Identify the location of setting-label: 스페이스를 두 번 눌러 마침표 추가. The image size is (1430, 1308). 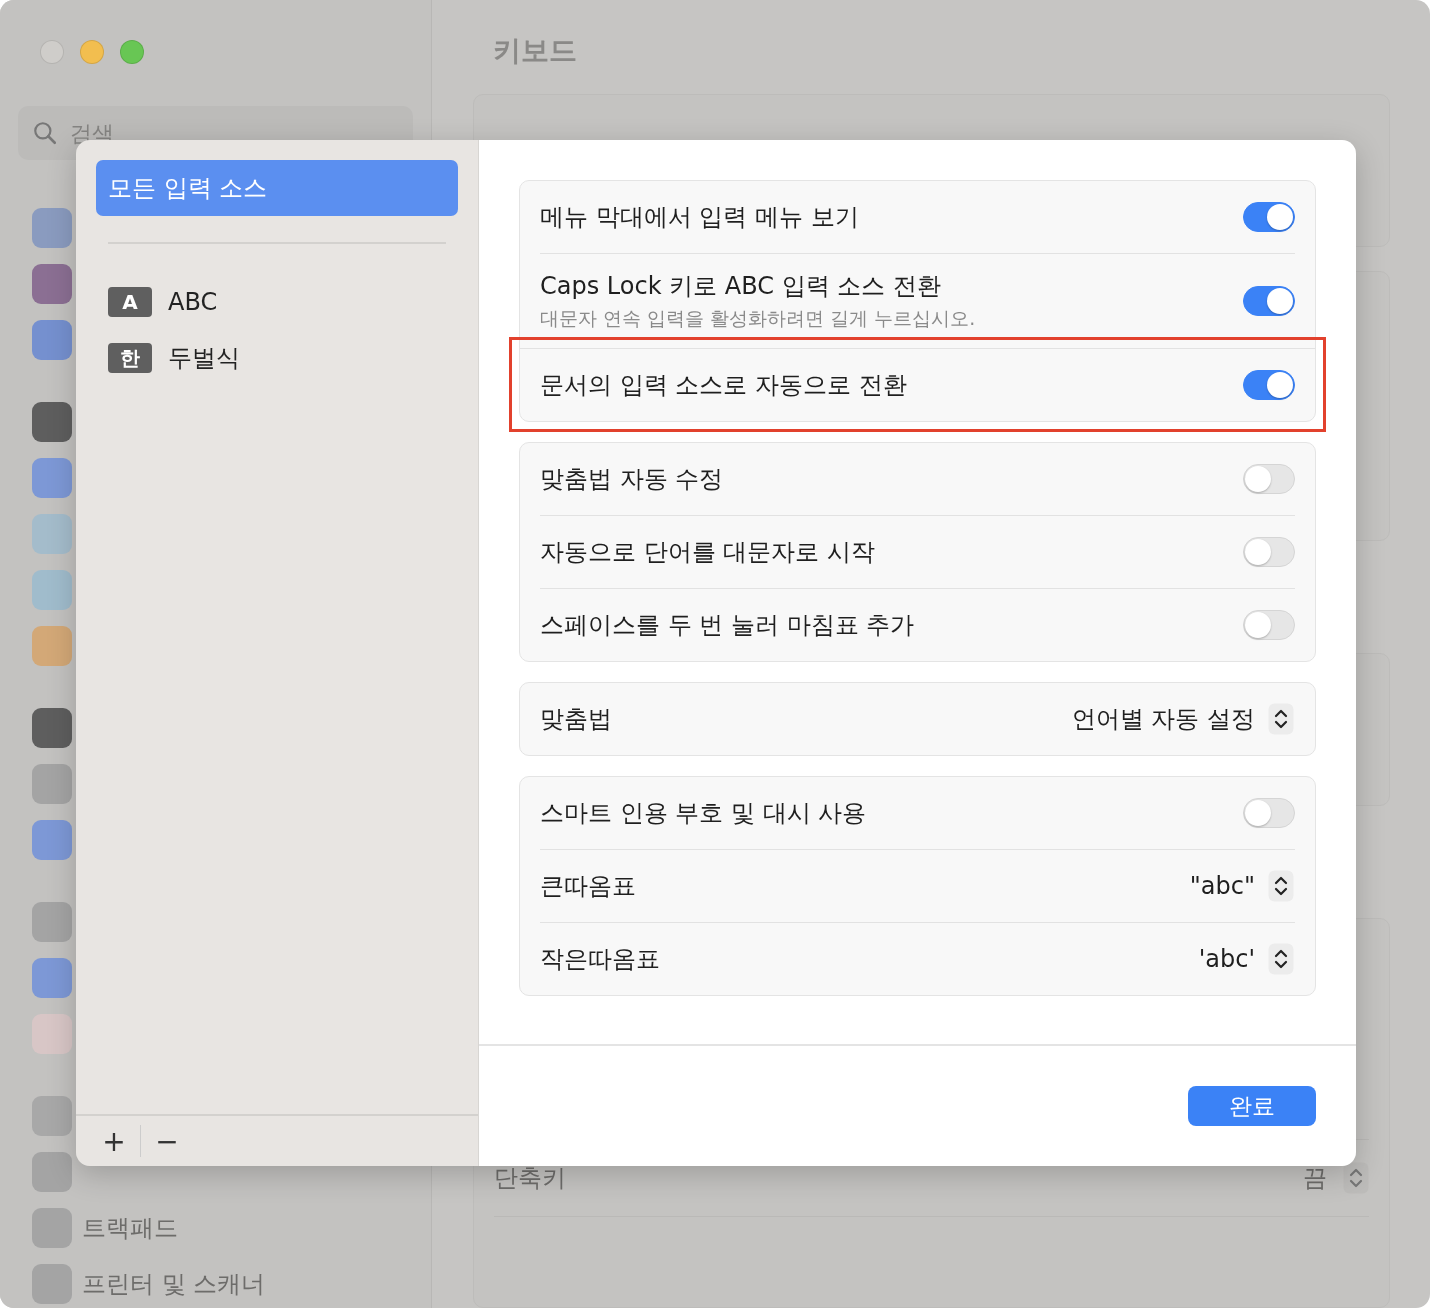
(728, 625).